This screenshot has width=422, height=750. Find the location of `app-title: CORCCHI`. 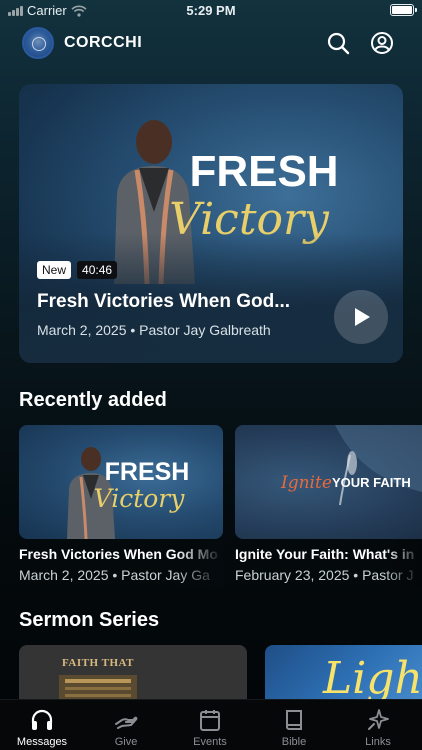

app-title: CORCCHI is located at coordinates (103, 42).